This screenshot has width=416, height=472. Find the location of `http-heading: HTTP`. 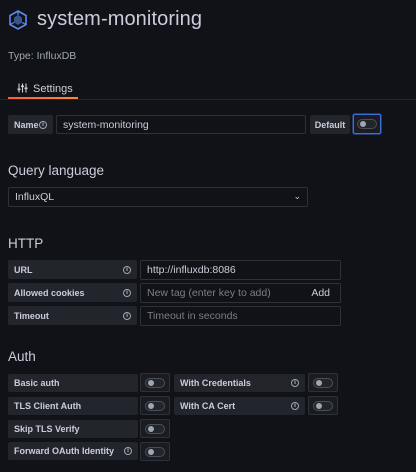

http-heading: HTTP is located at coordinates (26, 243).